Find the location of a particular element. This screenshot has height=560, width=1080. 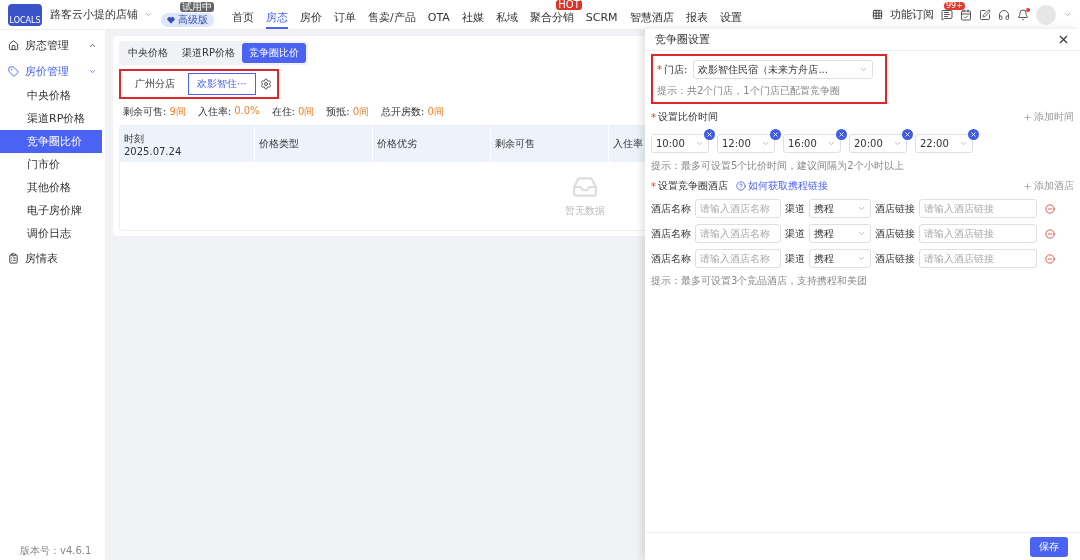

edit-icon is located at coordinates (985, 14).